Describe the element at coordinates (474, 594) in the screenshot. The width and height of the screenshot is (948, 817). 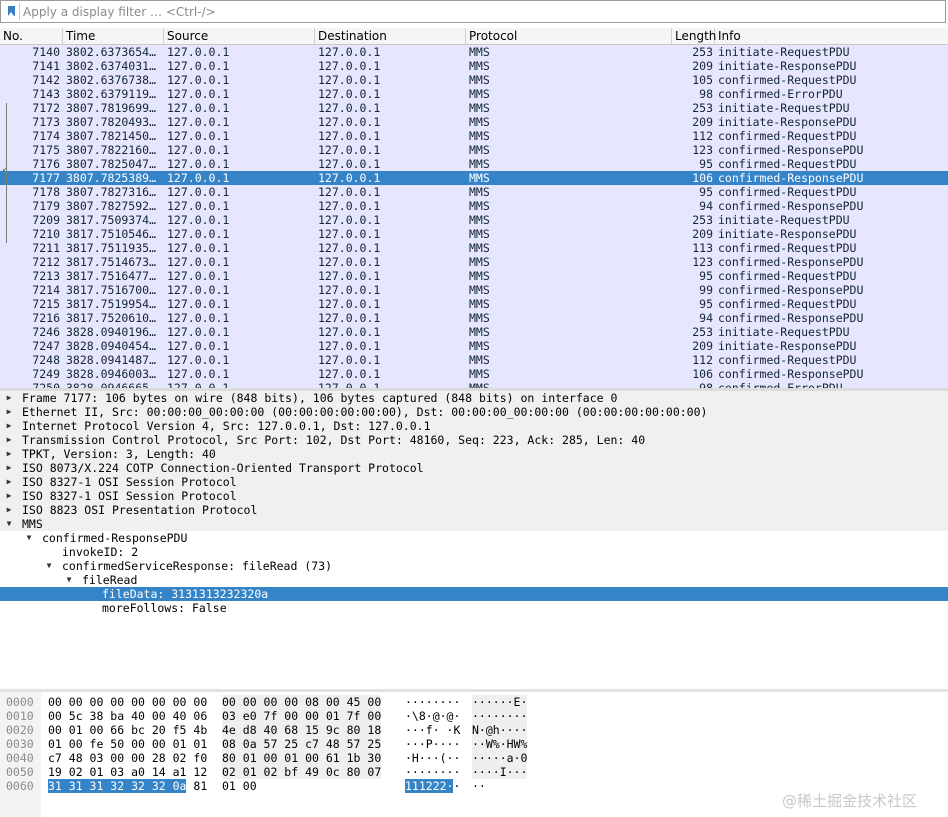
I see `detail-field-selected: fileData: 3131313232320a` at that location.